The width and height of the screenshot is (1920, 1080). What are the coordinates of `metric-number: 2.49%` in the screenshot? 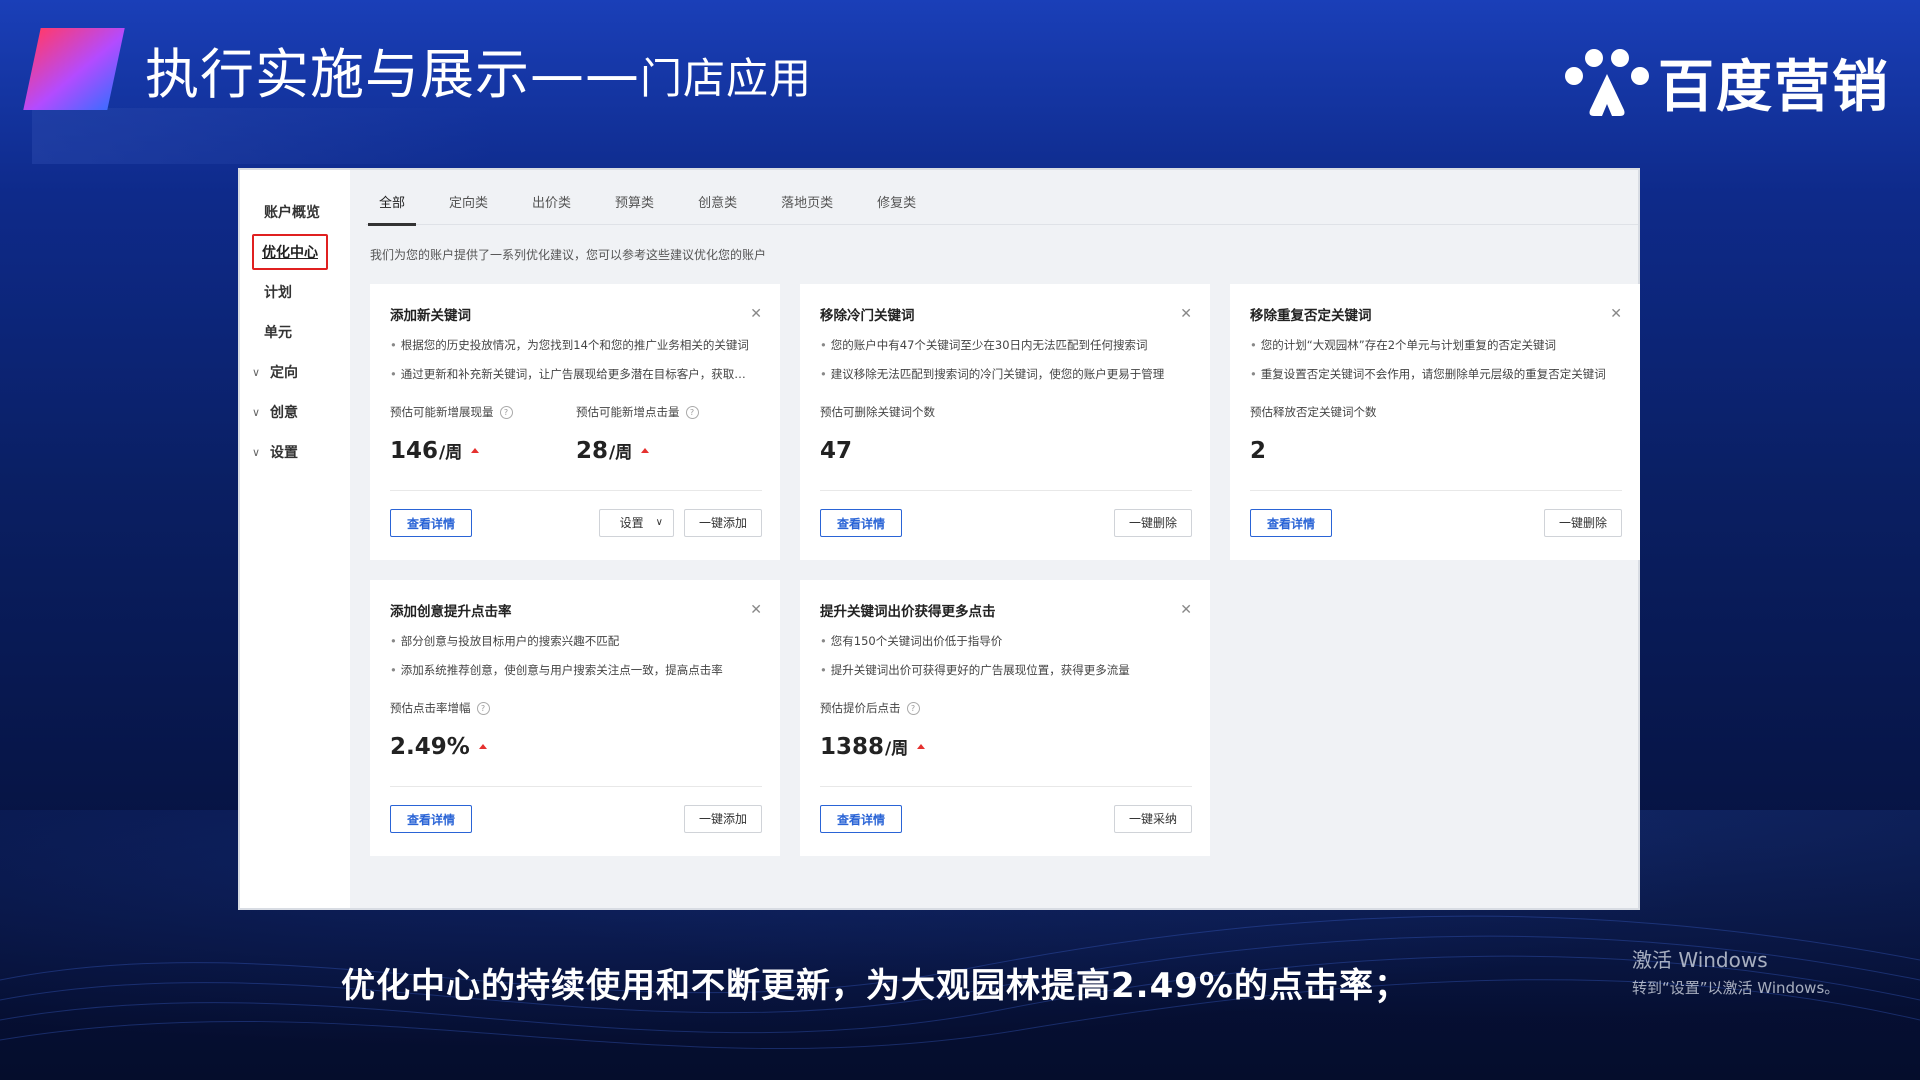 It's located at (430, 747).